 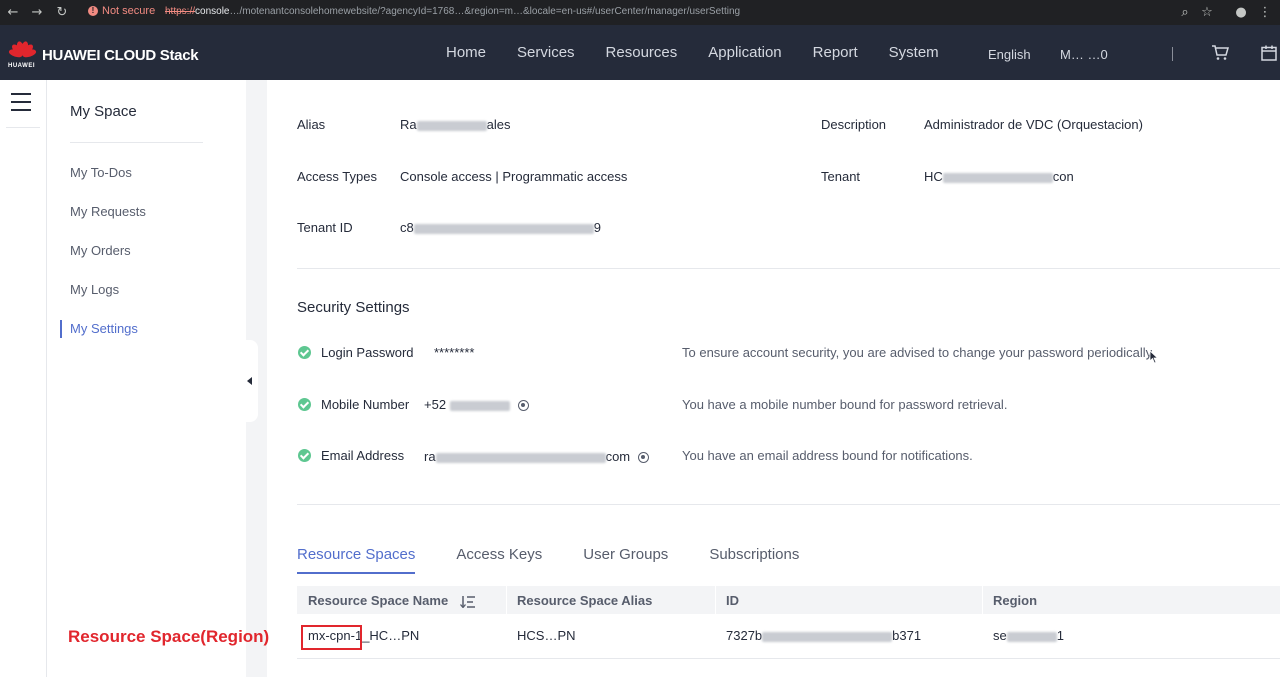 What do you see at coordinates (1084, 54) in the screenshot?
I see `user-menu: M… …0` at bounding box center [1084, 54].